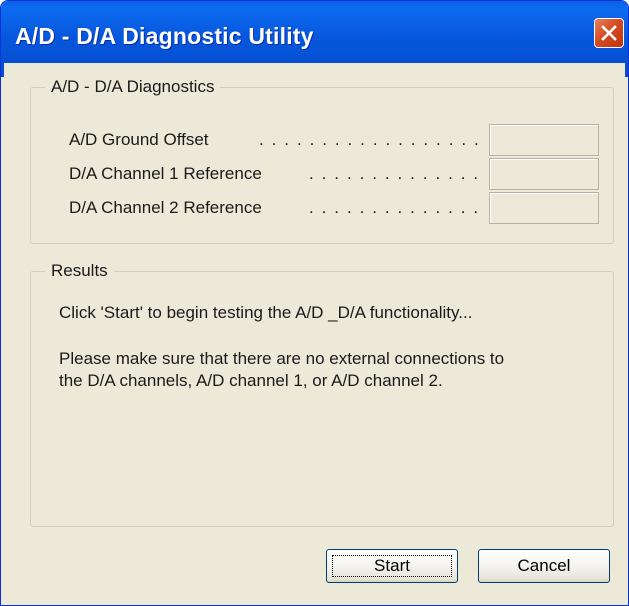 Image resolution: width=629 pixels, height=606 pixels. I want to click on da-channel-2-reference-field, so click(544, 208).